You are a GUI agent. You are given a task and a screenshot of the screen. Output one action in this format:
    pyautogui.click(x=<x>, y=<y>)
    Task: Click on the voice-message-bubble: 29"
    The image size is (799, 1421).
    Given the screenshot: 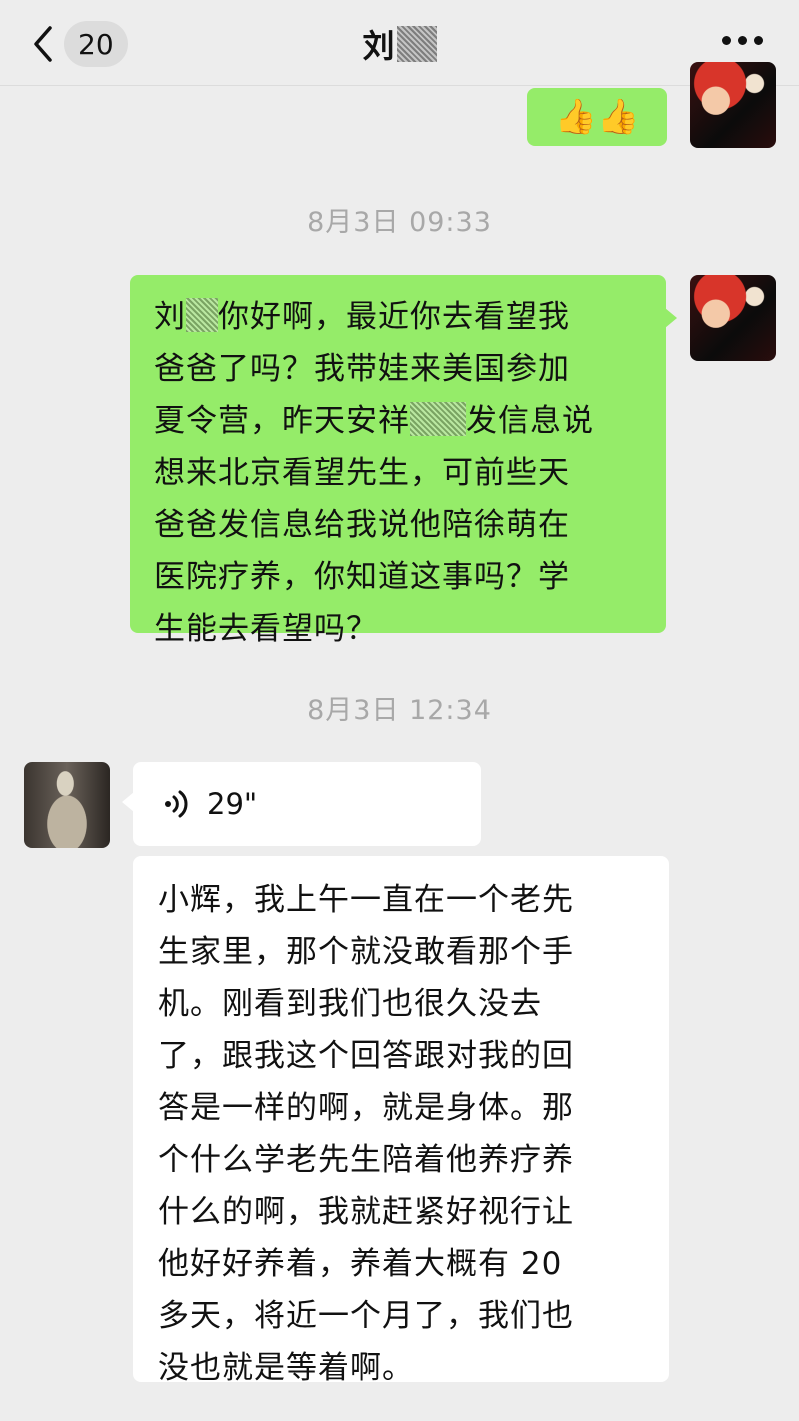 What is the action you would take?
    pyautogui.click(x=307, y=804)
    